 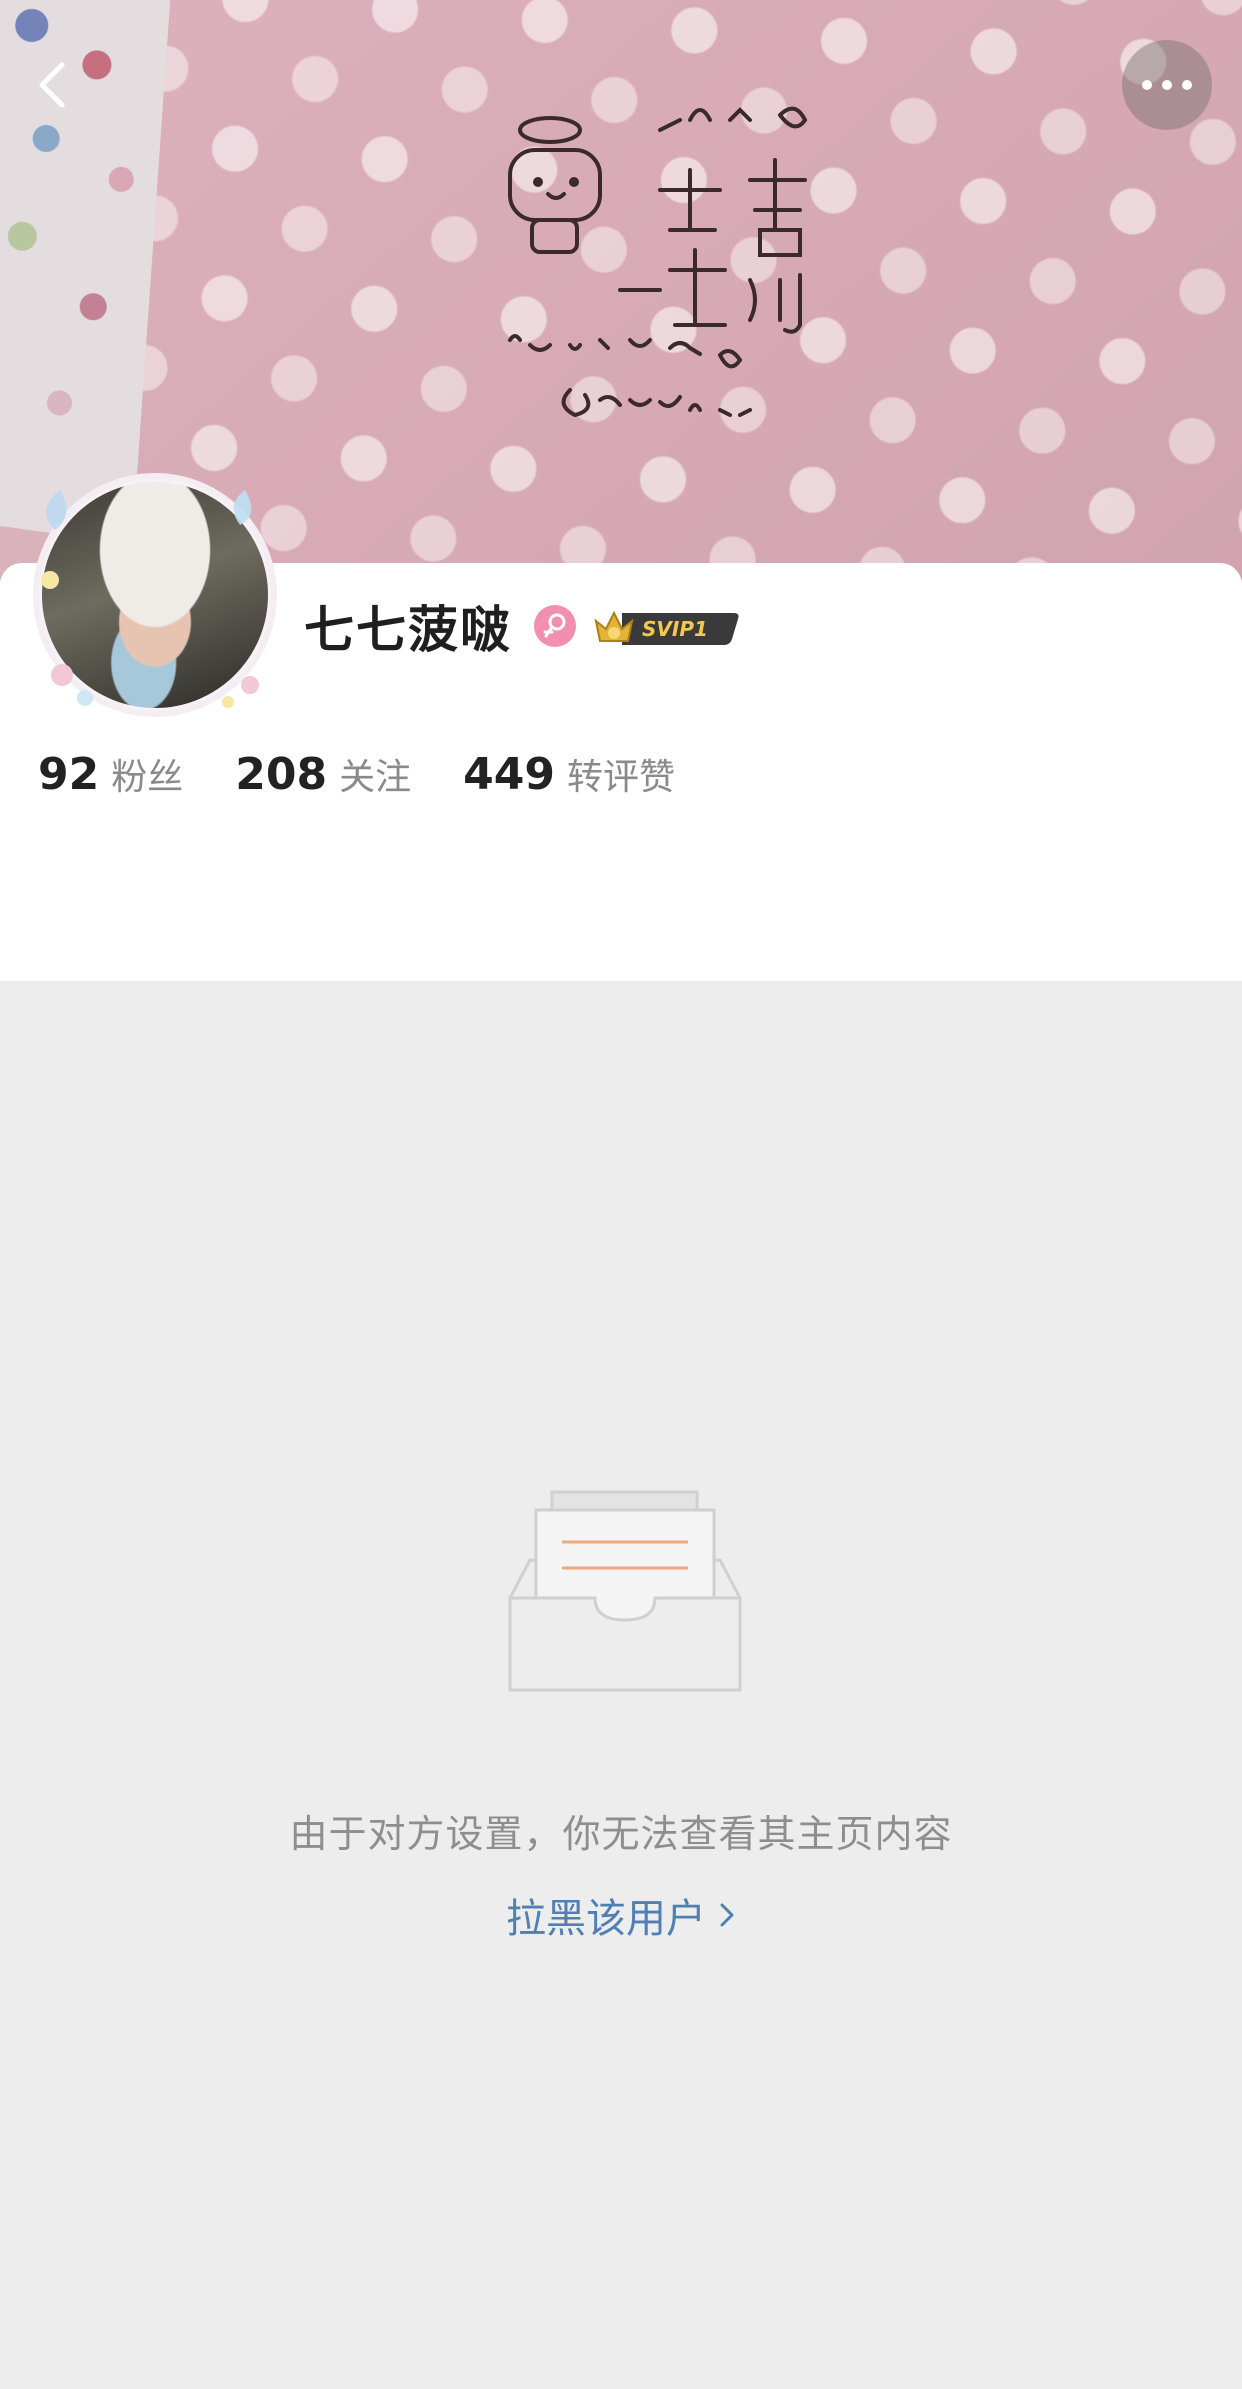 What do you see at coordinates (281, 774) in the screenshot?
I see `stat-value: 208` at bounding box center [281, 774].